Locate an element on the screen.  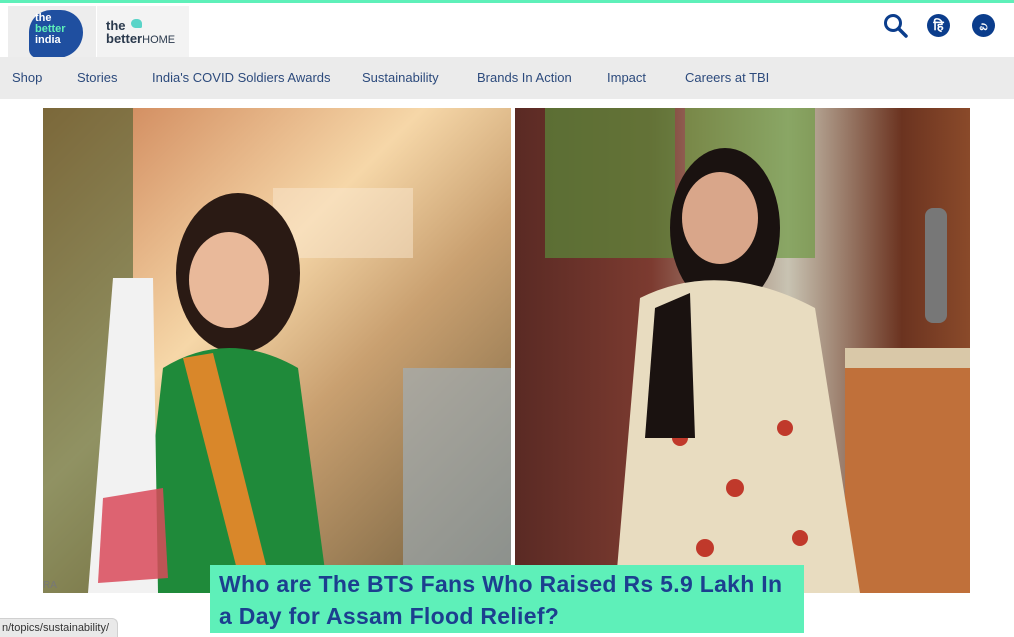
image-credit: RA is located at coordinates (50, 585).